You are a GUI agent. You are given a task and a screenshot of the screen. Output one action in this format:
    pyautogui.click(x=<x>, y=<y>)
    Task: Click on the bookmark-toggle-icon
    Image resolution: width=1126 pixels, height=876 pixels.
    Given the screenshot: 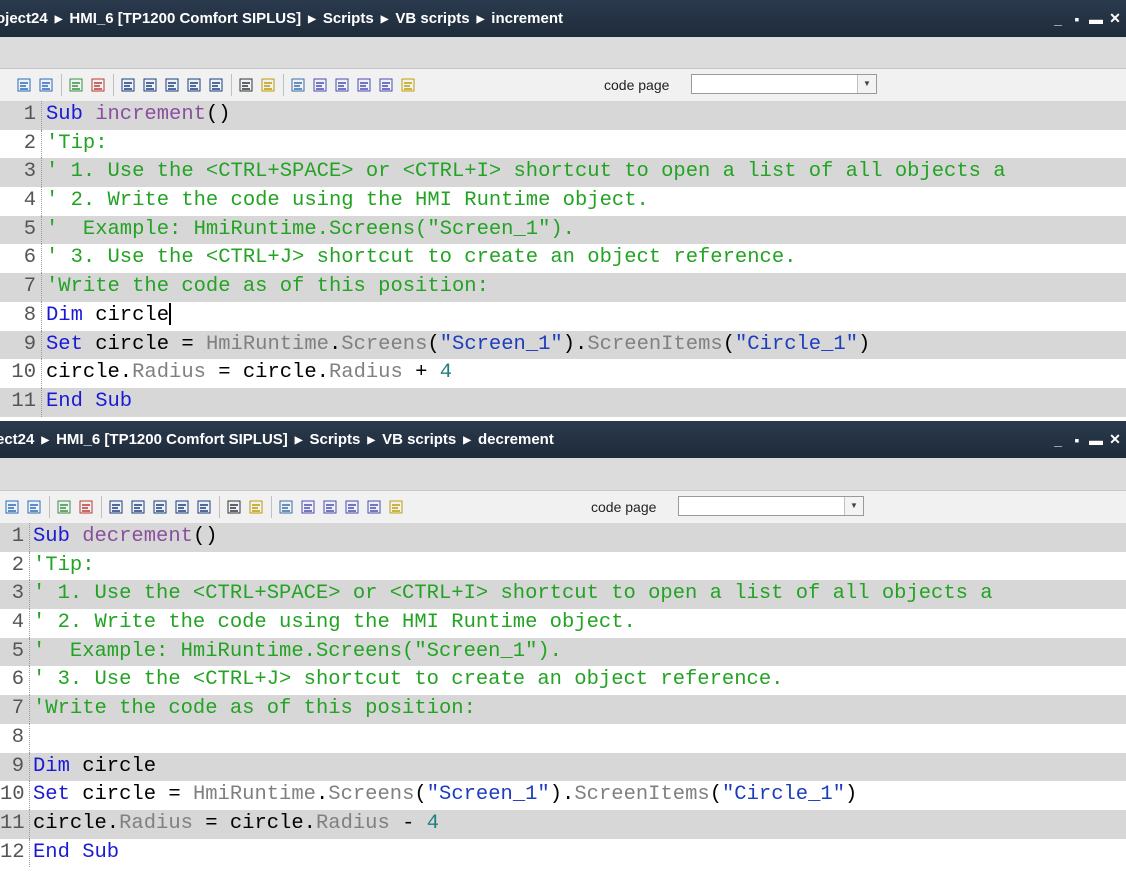 What is the action you would take?
    pyautogui.click(x=128, y=85)
    